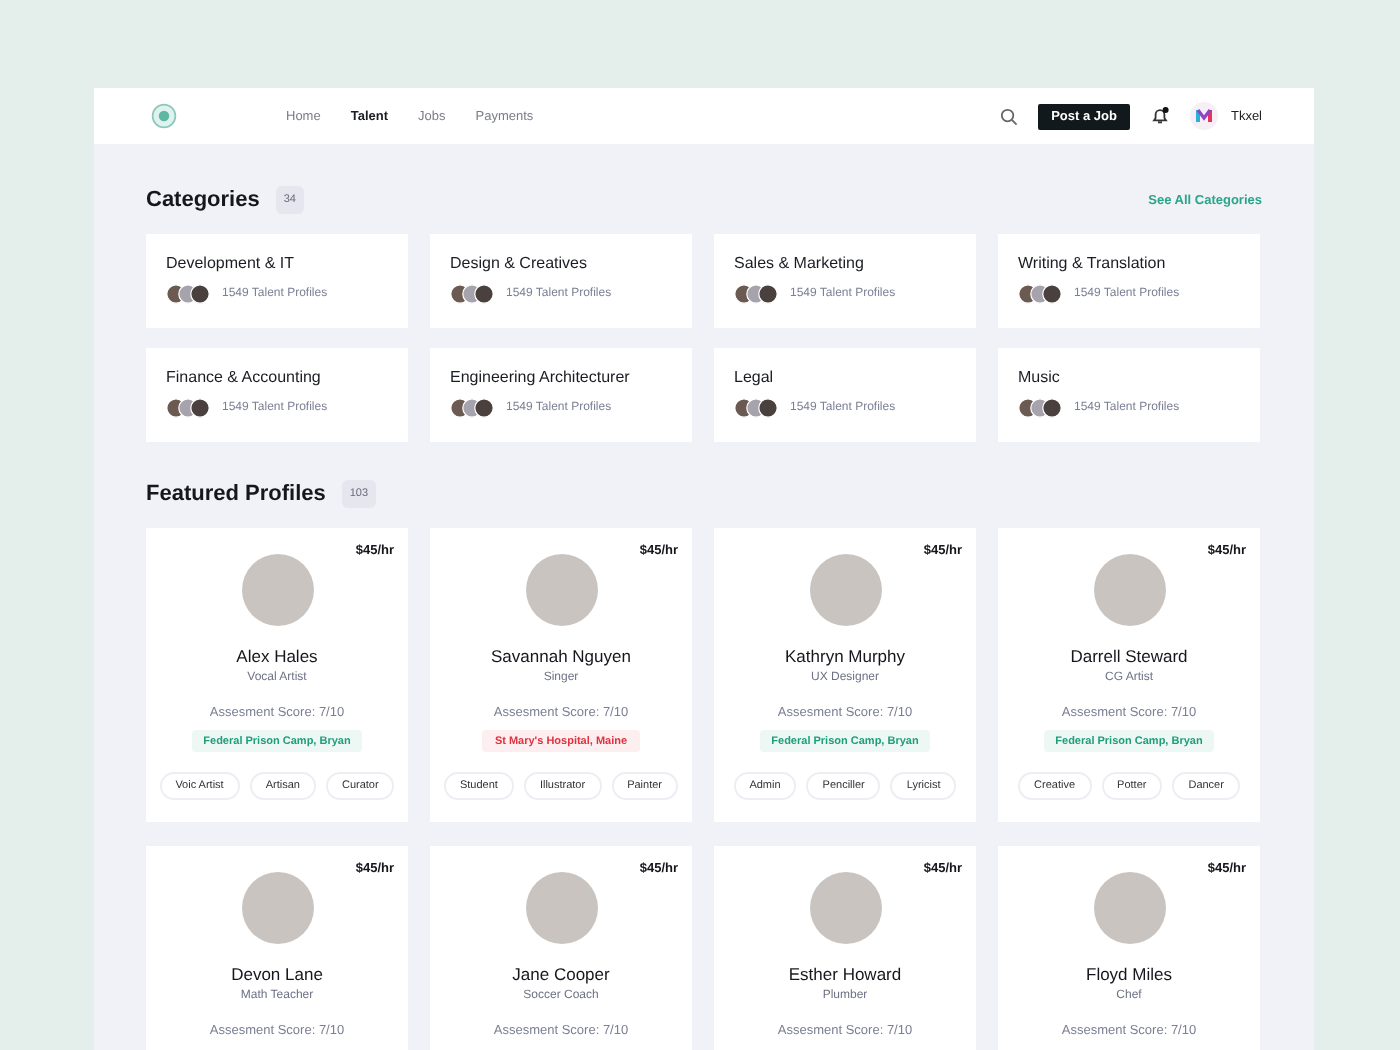 The image size is (1400, 1050). Describe the element at coordinates (203, 200) in the screenshot. I see `section-title: Categories` at that location.